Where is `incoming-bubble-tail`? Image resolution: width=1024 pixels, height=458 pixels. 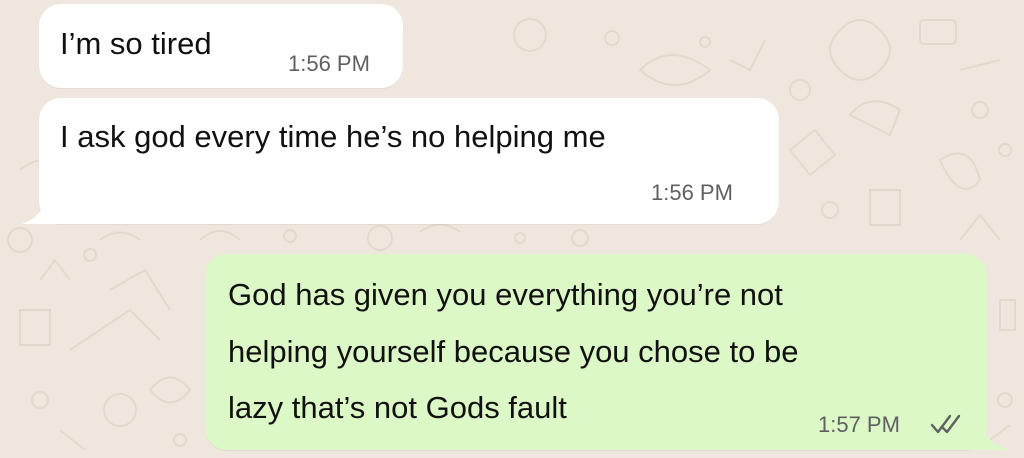
incoming-bubble-tail is located at coordinates (42, 210).